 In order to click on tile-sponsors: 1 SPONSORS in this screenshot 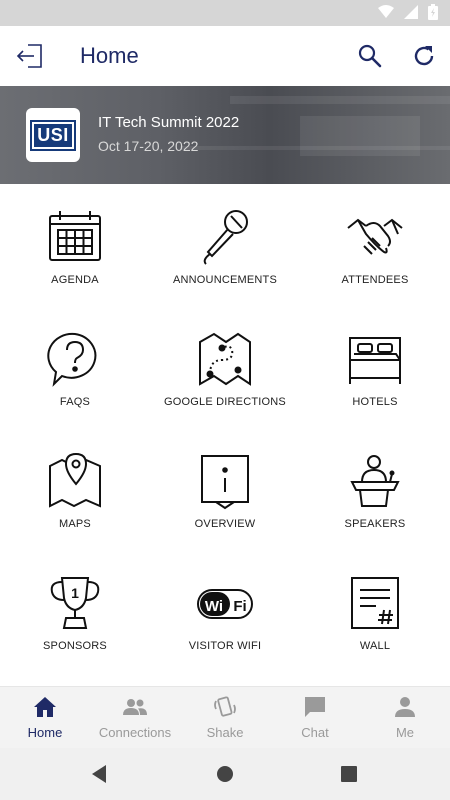, I will do `click(75, 611)`.